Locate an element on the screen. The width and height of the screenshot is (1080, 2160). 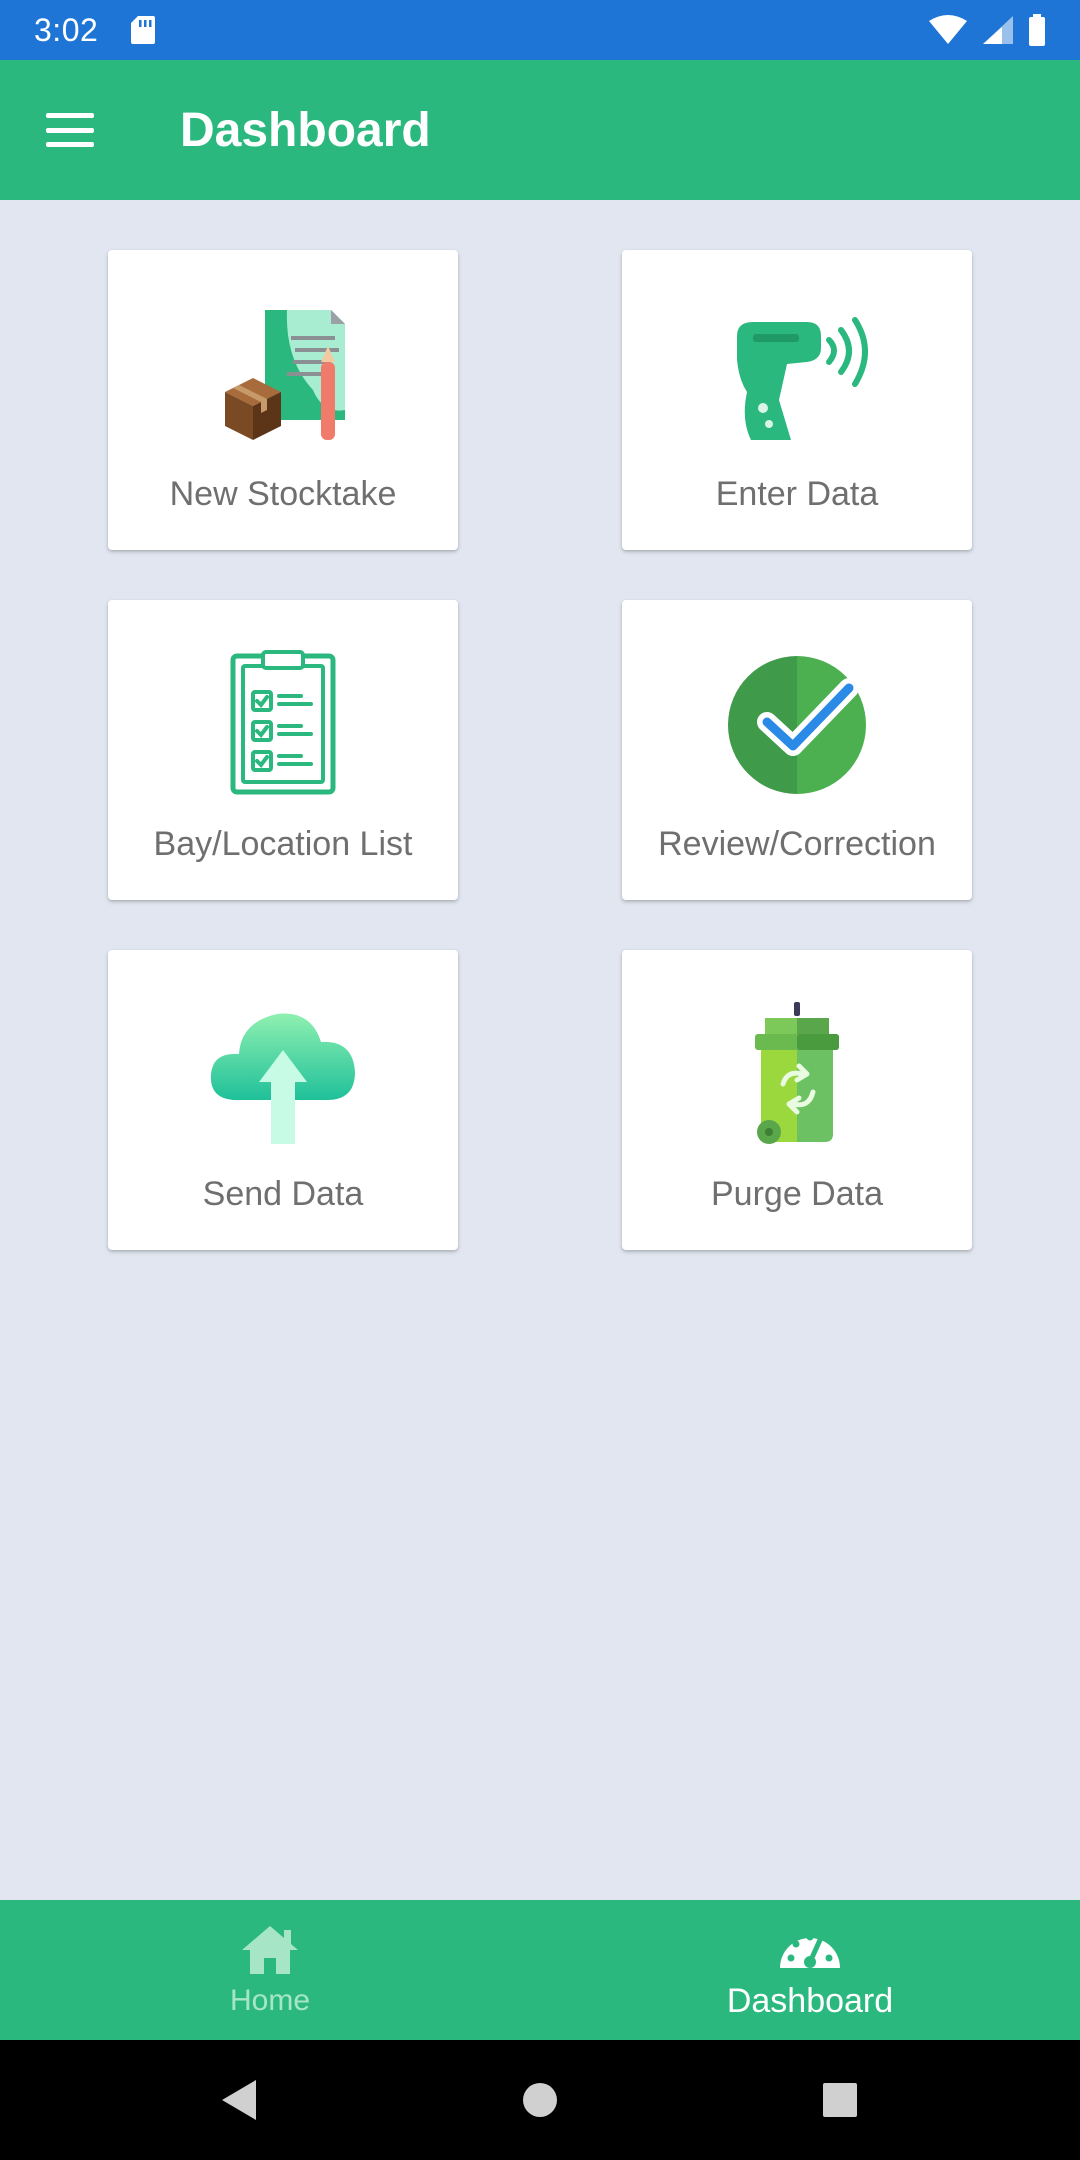
cloud-upload-icon is located at coordinates (283, 1075).